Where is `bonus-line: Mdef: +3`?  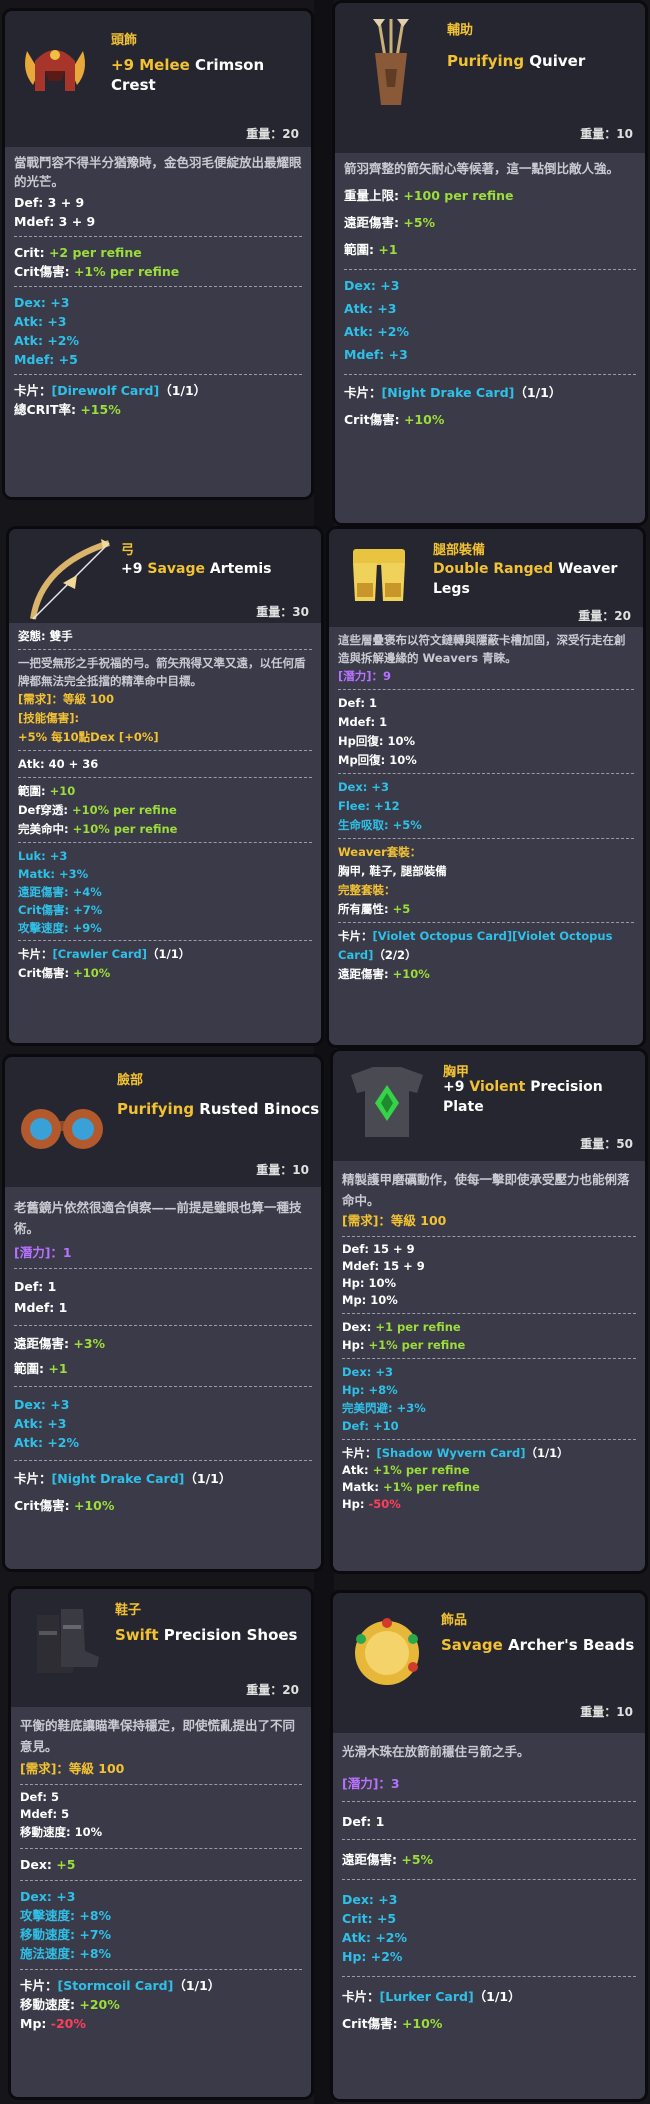
bonus-line: Mdef: +3 is located at coordinates (376, 354).